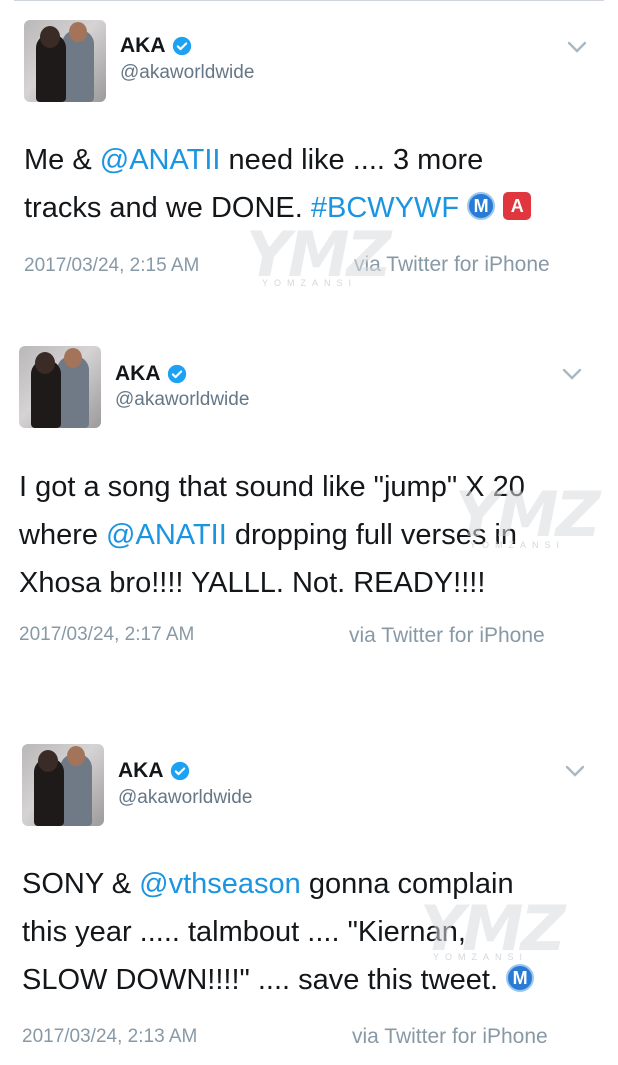 This screenshot has width=618, height=1065. I want to click on tweet-text-line: I got a song that sound like "jump" X 20, so click(272, 487).